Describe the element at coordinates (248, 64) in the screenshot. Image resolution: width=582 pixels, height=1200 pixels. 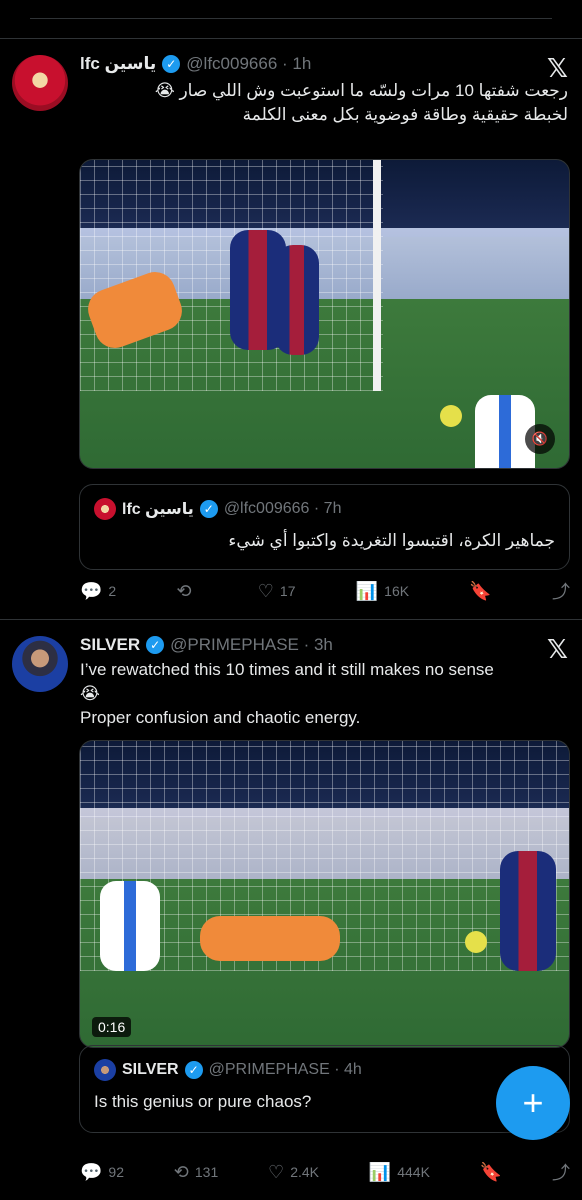
I see `handle-and-time: @lfc009666 · 1h` at that location.